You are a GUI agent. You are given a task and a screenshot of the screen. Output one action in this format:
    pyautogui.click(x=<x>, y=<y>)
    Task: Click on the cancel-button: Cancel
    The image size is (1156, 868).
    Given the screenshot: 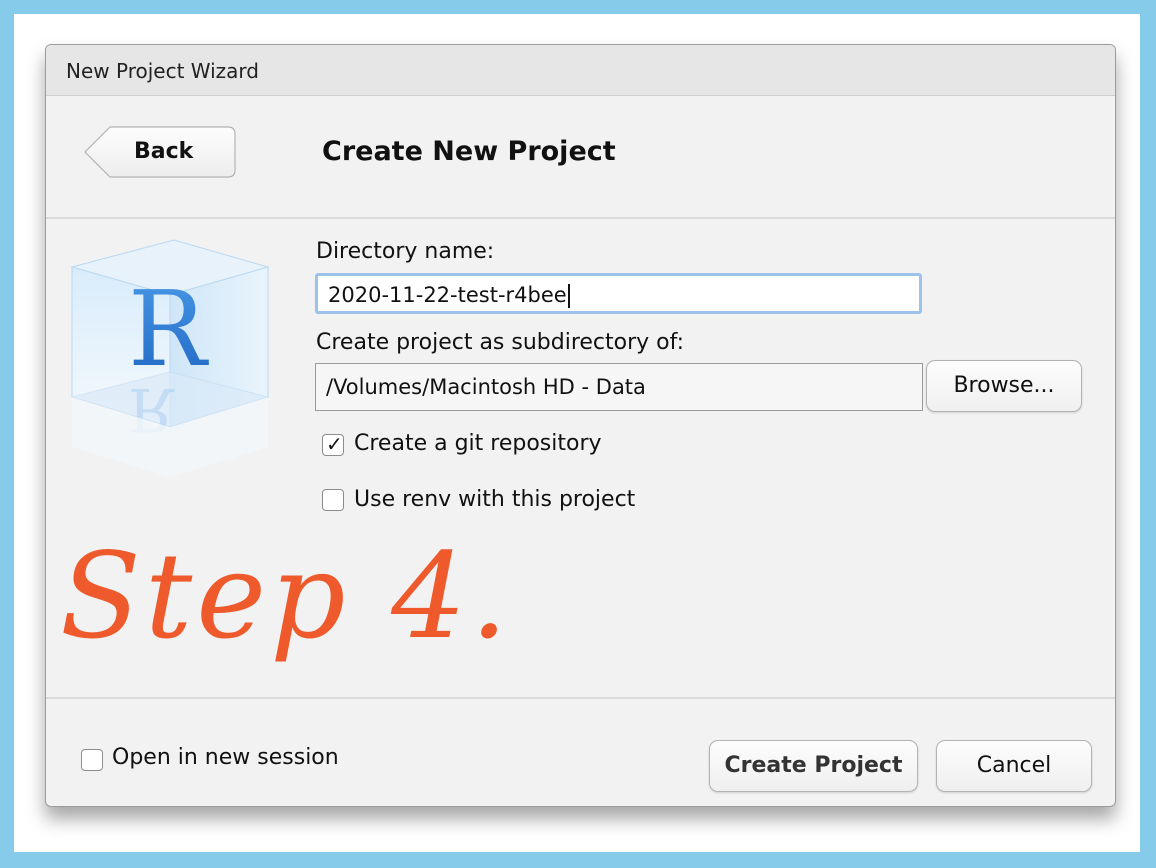 What is the action you would take?
    pyautogui.click(x=1014, y=766)
    